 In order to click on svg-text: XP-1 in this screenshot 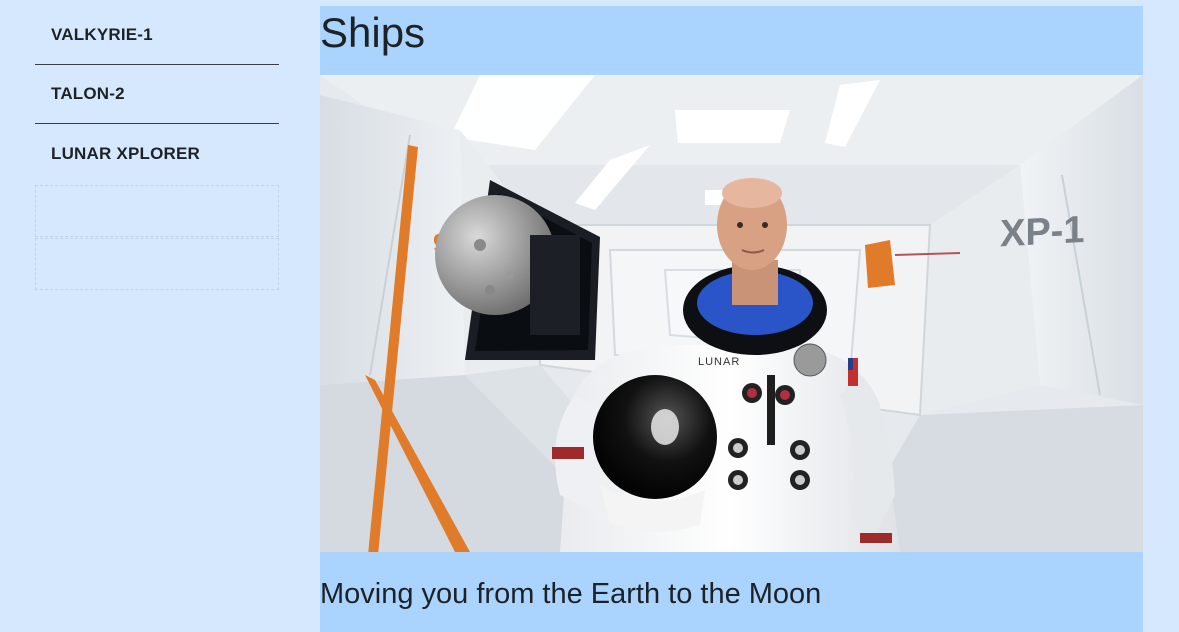, I will do `click(1042, 232)`.